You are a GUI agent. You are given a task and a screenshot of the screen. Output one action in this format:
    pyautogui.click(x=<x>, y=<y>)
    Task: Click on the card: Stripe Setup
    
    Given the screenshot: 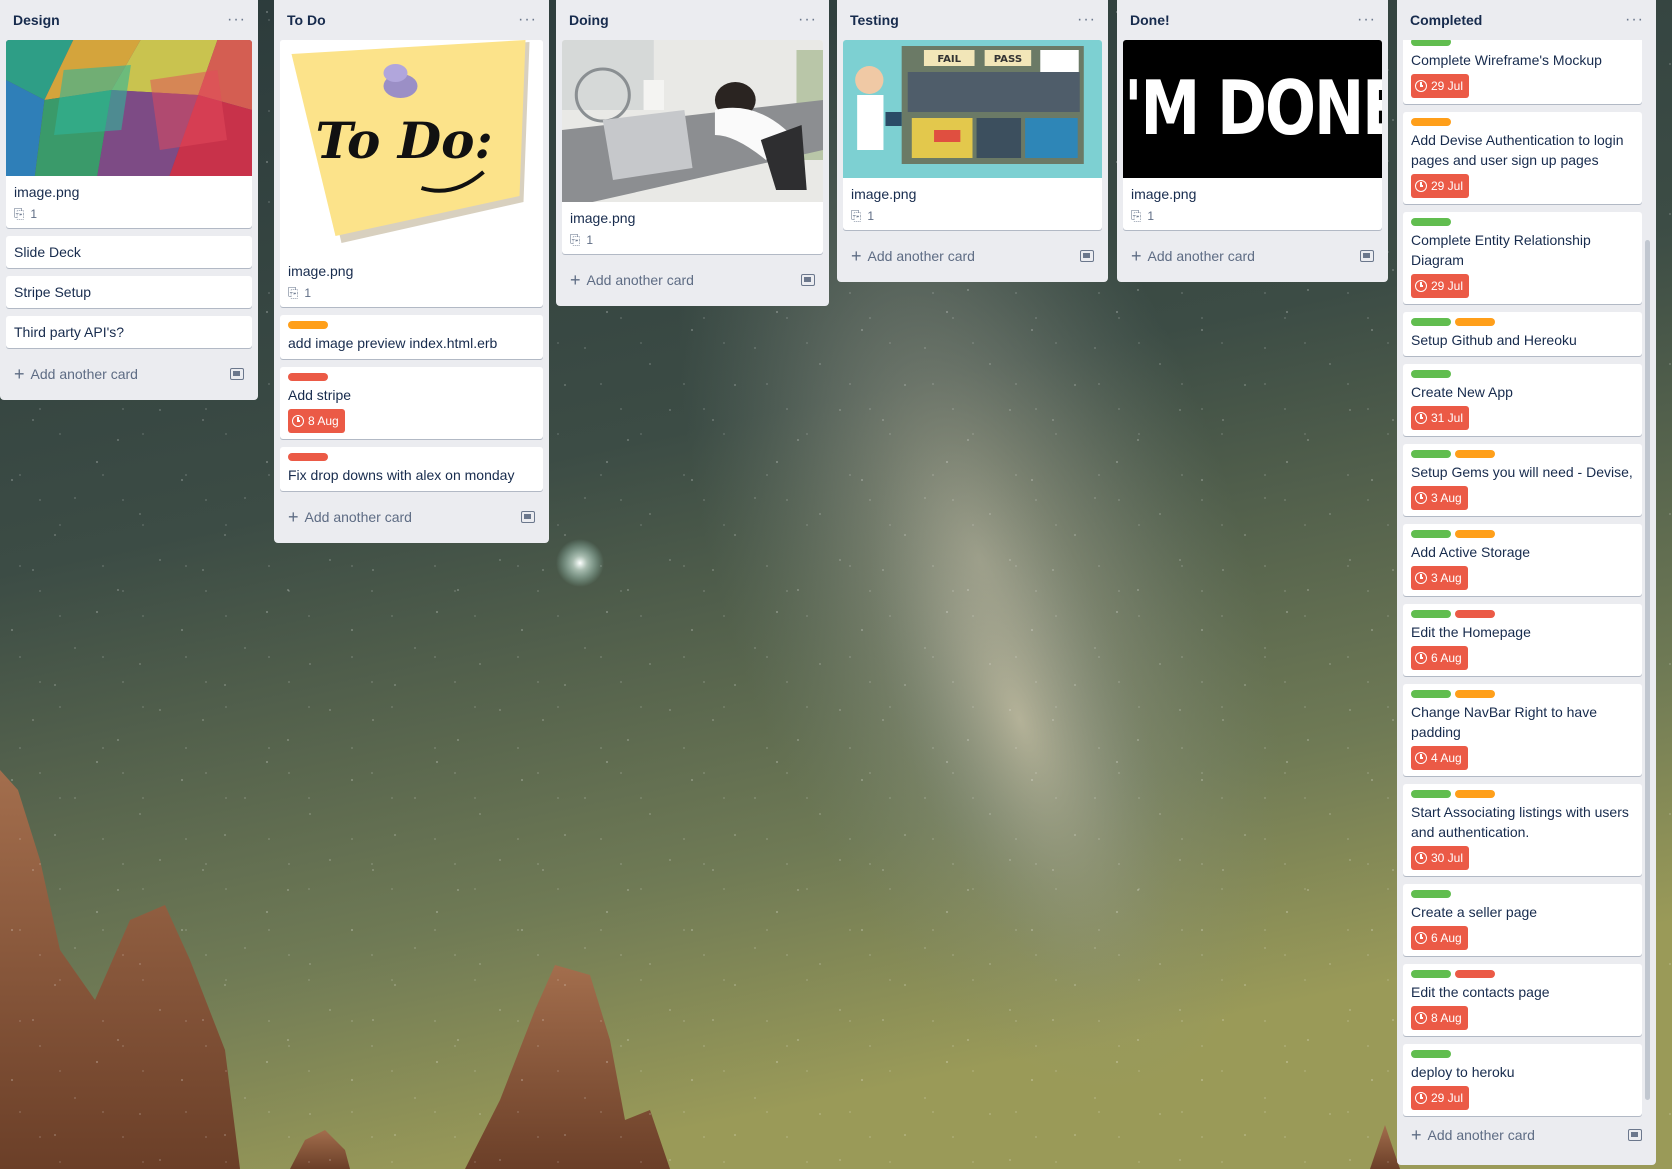 What is the action you would take?
    pyautogui.click(x=129, y=292)
    